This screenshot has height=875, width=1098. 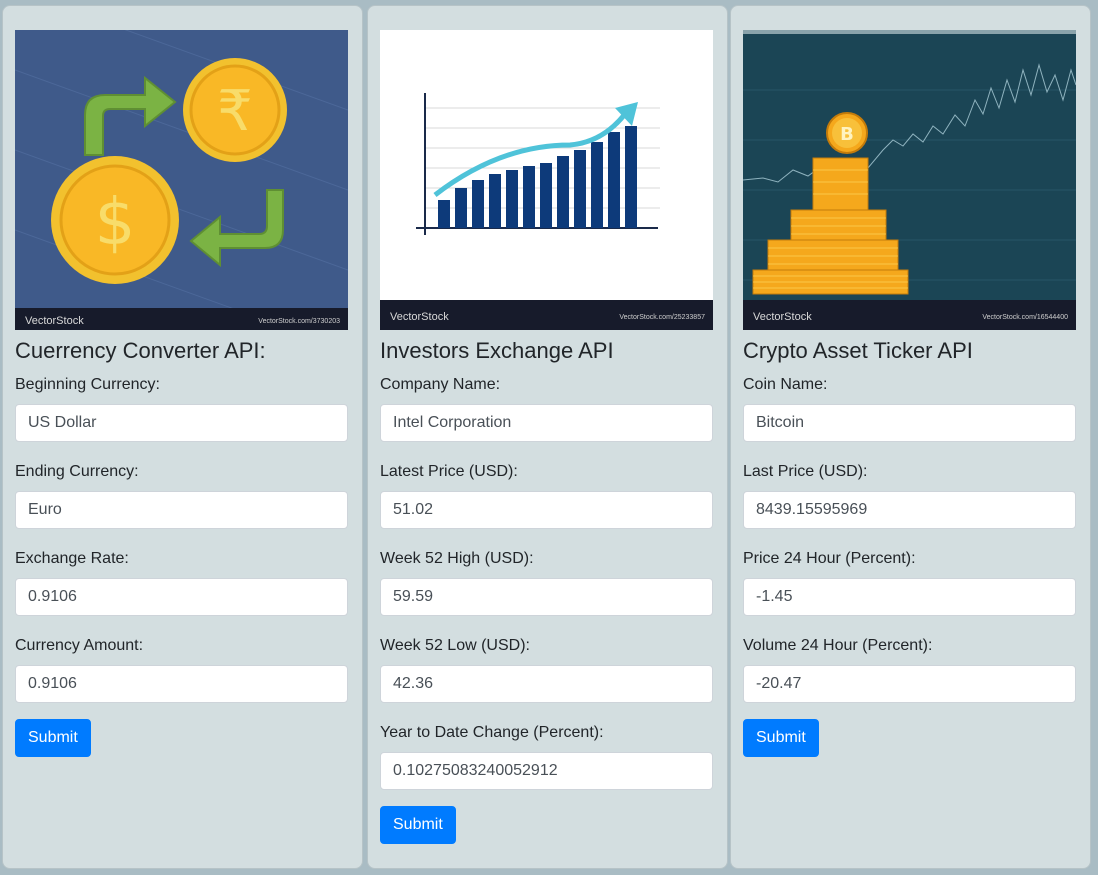 I want to click on currency-amount-input, so click(x=181, y=684).